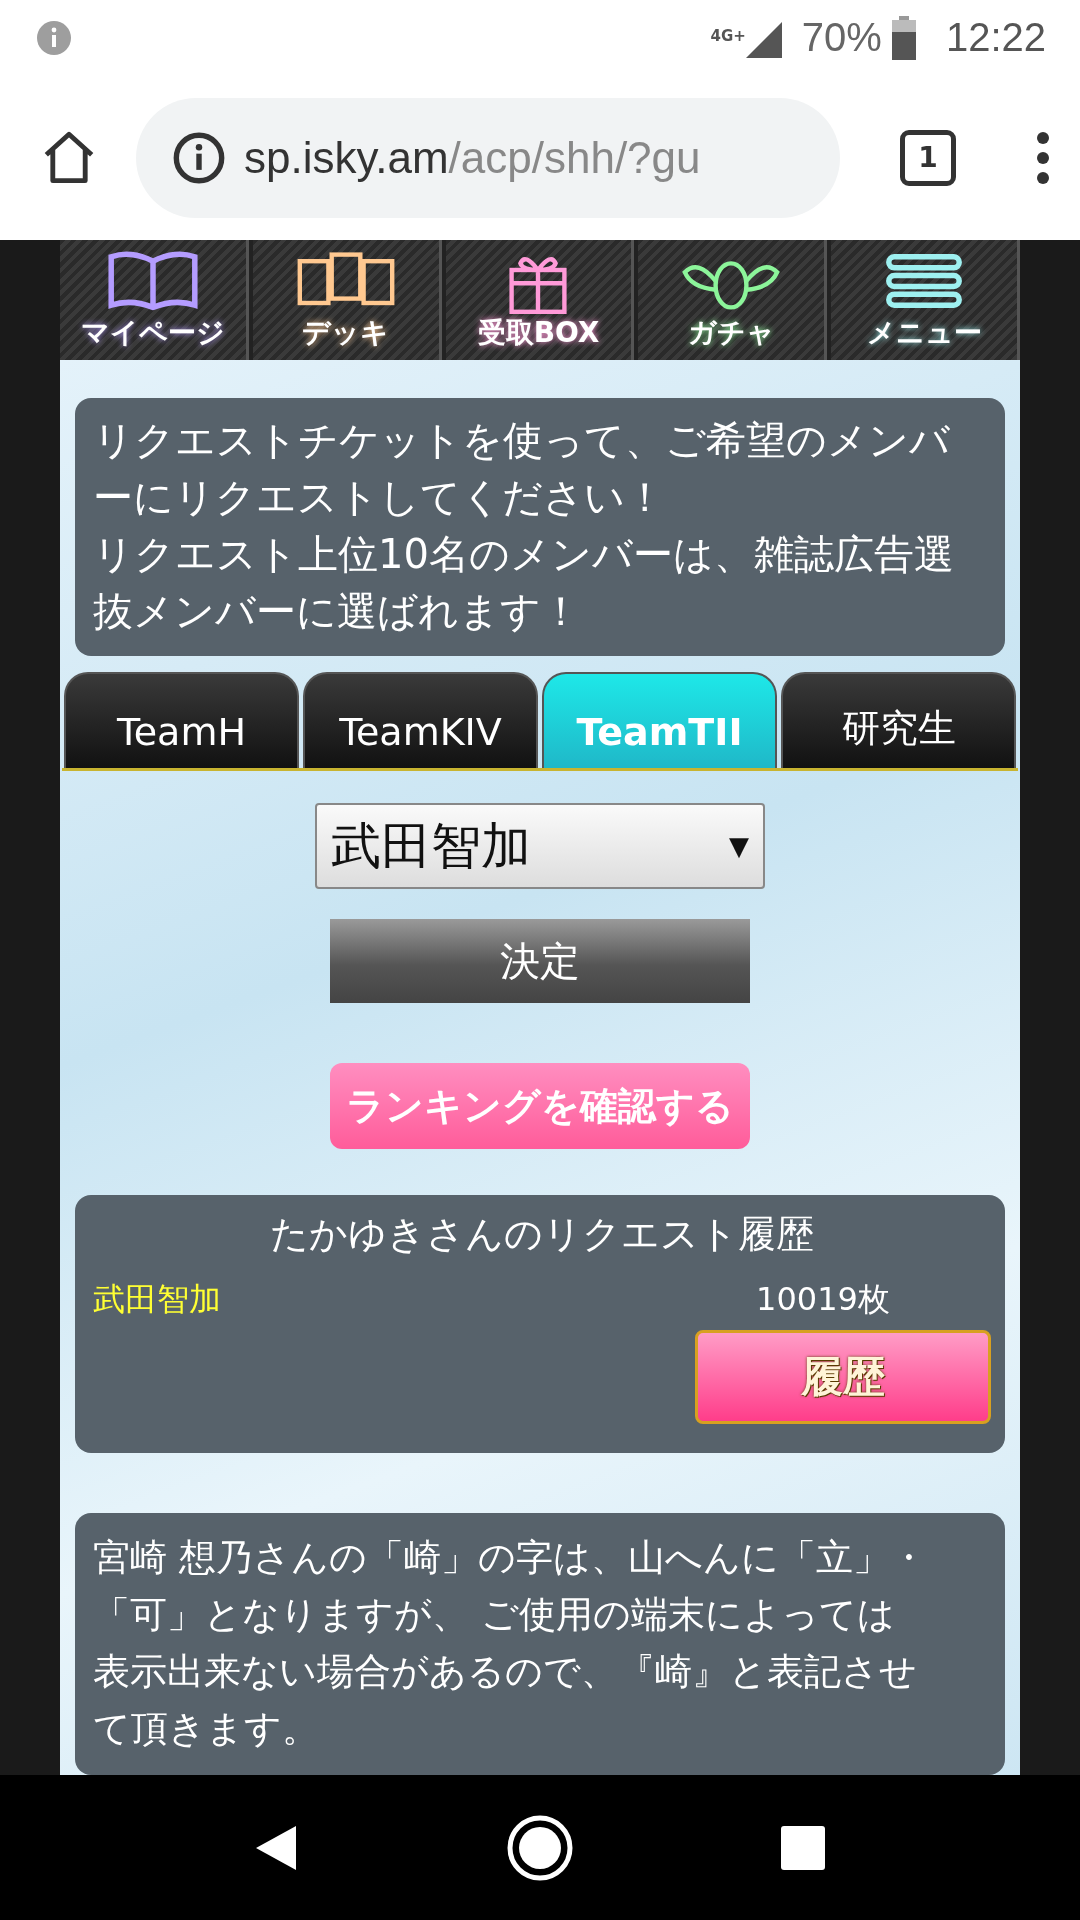 Image resolution: width=1080 pixels, height=1920 pixels. I want to click on menu-icon, so click(1043, 157).